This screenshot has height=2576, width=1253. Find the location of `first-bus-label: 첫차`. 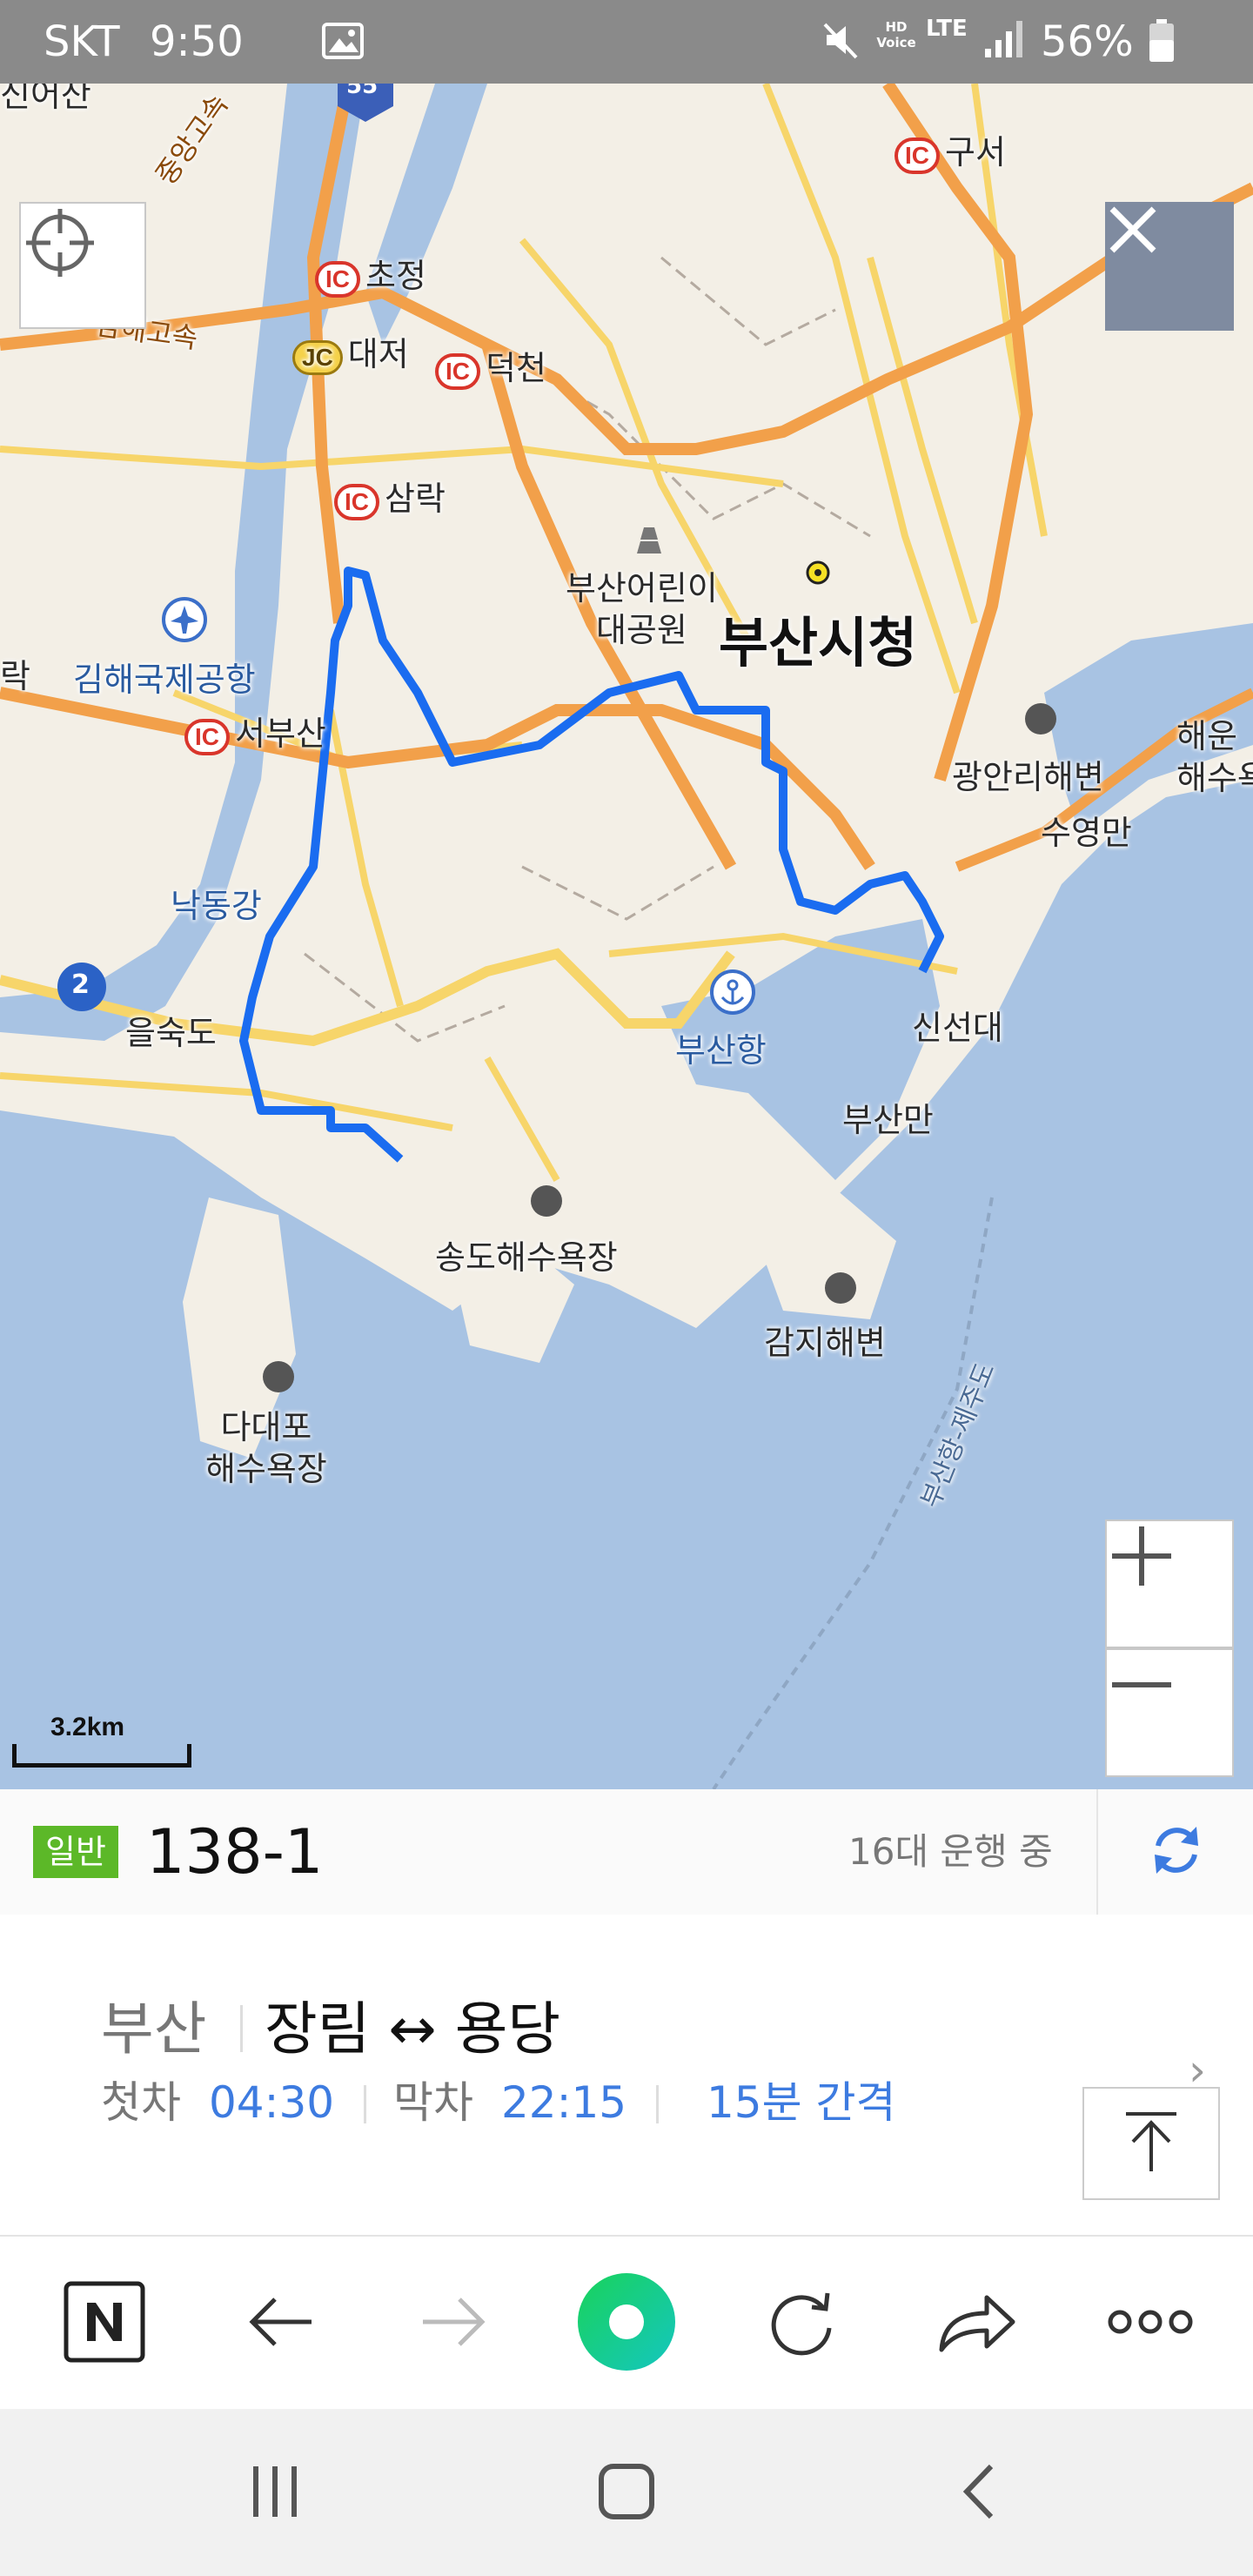

first-bus-label: 첫차 is located at coordinates (141, 2102).